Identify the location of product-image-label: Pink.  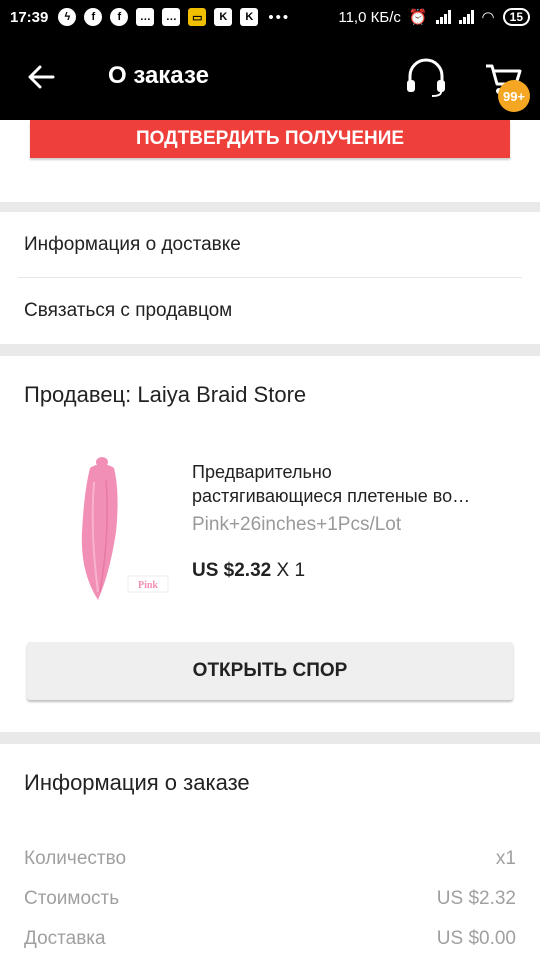
(148, 585).